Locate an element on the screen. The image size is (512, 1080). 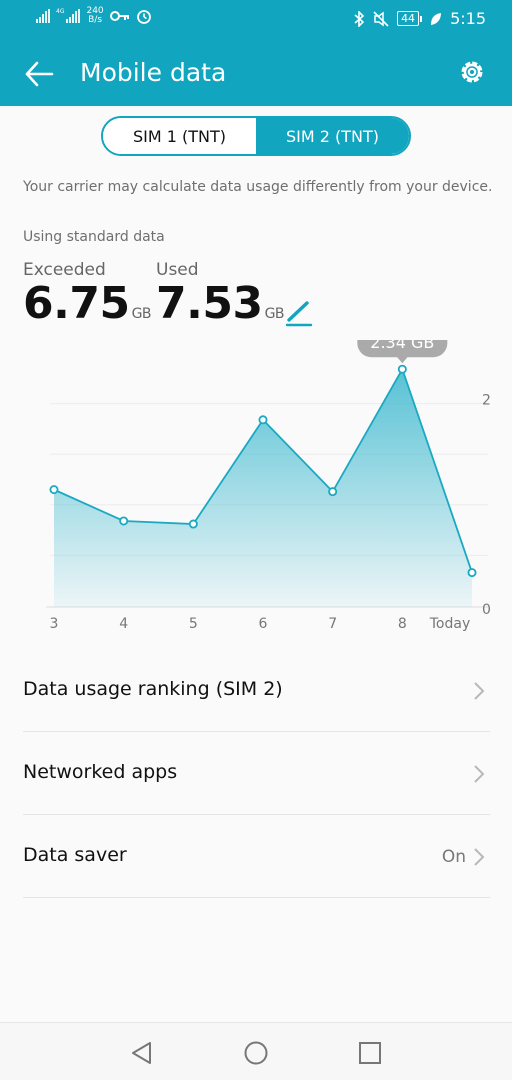
tab-sim-1: SIM 1 (TNT) is located at coordinates (179, 136).